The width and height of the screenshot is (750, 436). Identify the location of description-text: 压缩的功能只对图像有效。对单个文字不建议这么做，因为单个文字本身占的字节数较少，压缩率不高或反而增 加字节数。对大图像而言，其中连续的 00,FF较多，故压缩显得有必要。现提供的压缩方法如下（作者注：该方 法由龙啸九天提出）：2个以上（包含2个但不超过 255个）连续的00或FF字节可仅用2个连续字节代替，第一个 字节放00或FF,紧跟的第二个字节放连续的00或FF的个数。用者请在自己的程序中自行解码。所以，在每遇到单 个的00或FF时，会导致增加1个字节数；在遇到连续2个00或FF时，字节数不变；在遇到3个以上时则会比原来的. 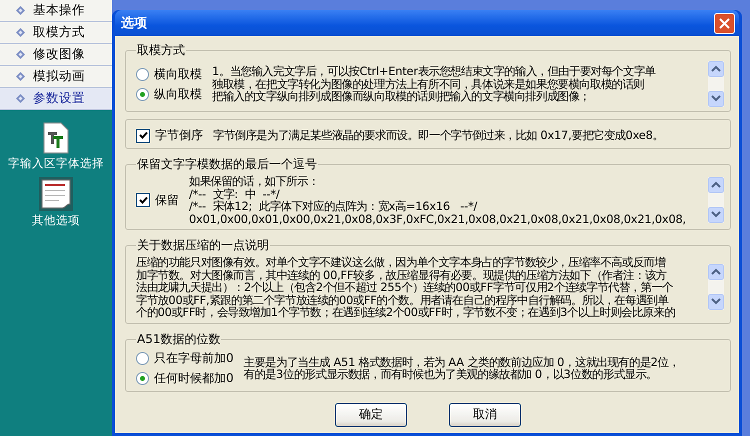
(406, 287).